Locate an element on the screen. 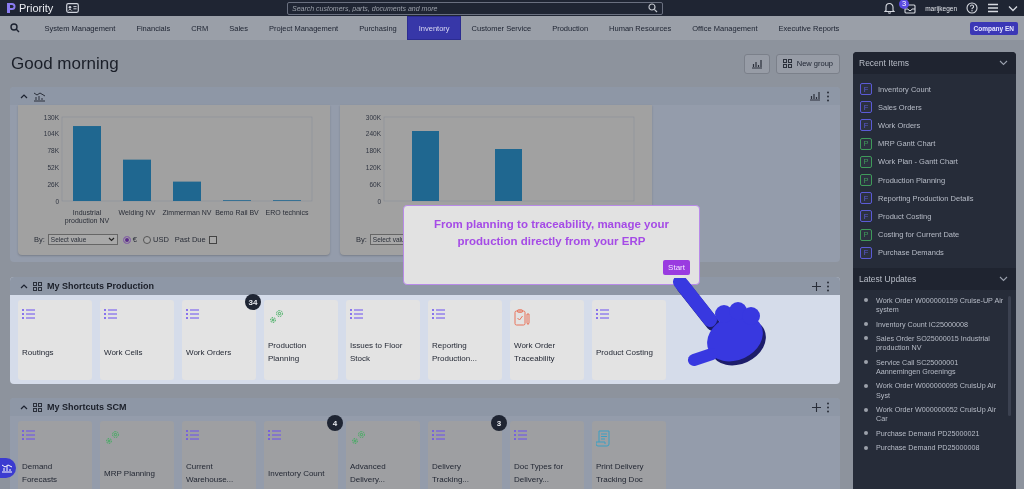 The height and width of the screenshot is (489, 1024). logo-text: Priority is located at coordinates (36, 8).